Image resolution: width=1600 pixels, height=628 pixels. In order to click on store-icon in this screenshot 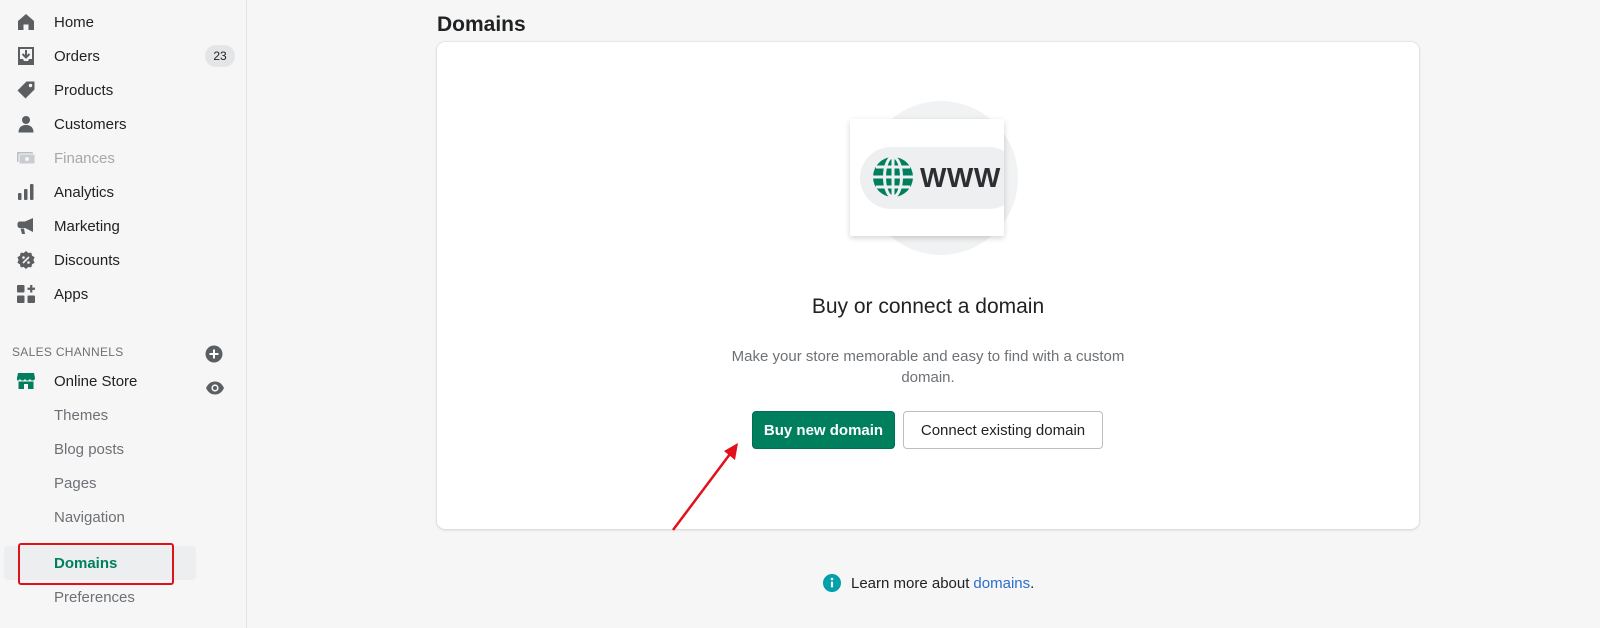, I will do `click(26, 381)`.